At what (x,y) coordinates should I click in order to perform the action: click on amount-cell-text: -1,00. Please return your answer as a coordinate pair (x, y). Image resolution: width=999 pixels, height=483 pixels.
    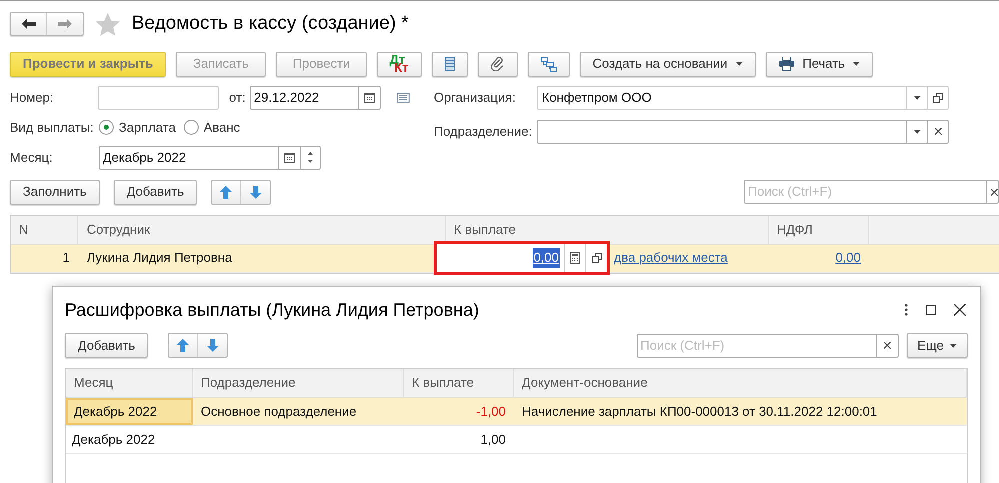
    Looking at the image, I should click on (491, 411).